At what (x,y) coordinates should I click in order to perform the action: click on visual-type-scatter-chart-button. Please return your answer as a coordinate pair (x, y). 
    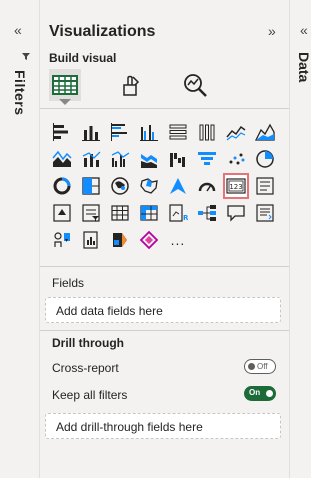
    Looking at the image, I should click on (236, 159).